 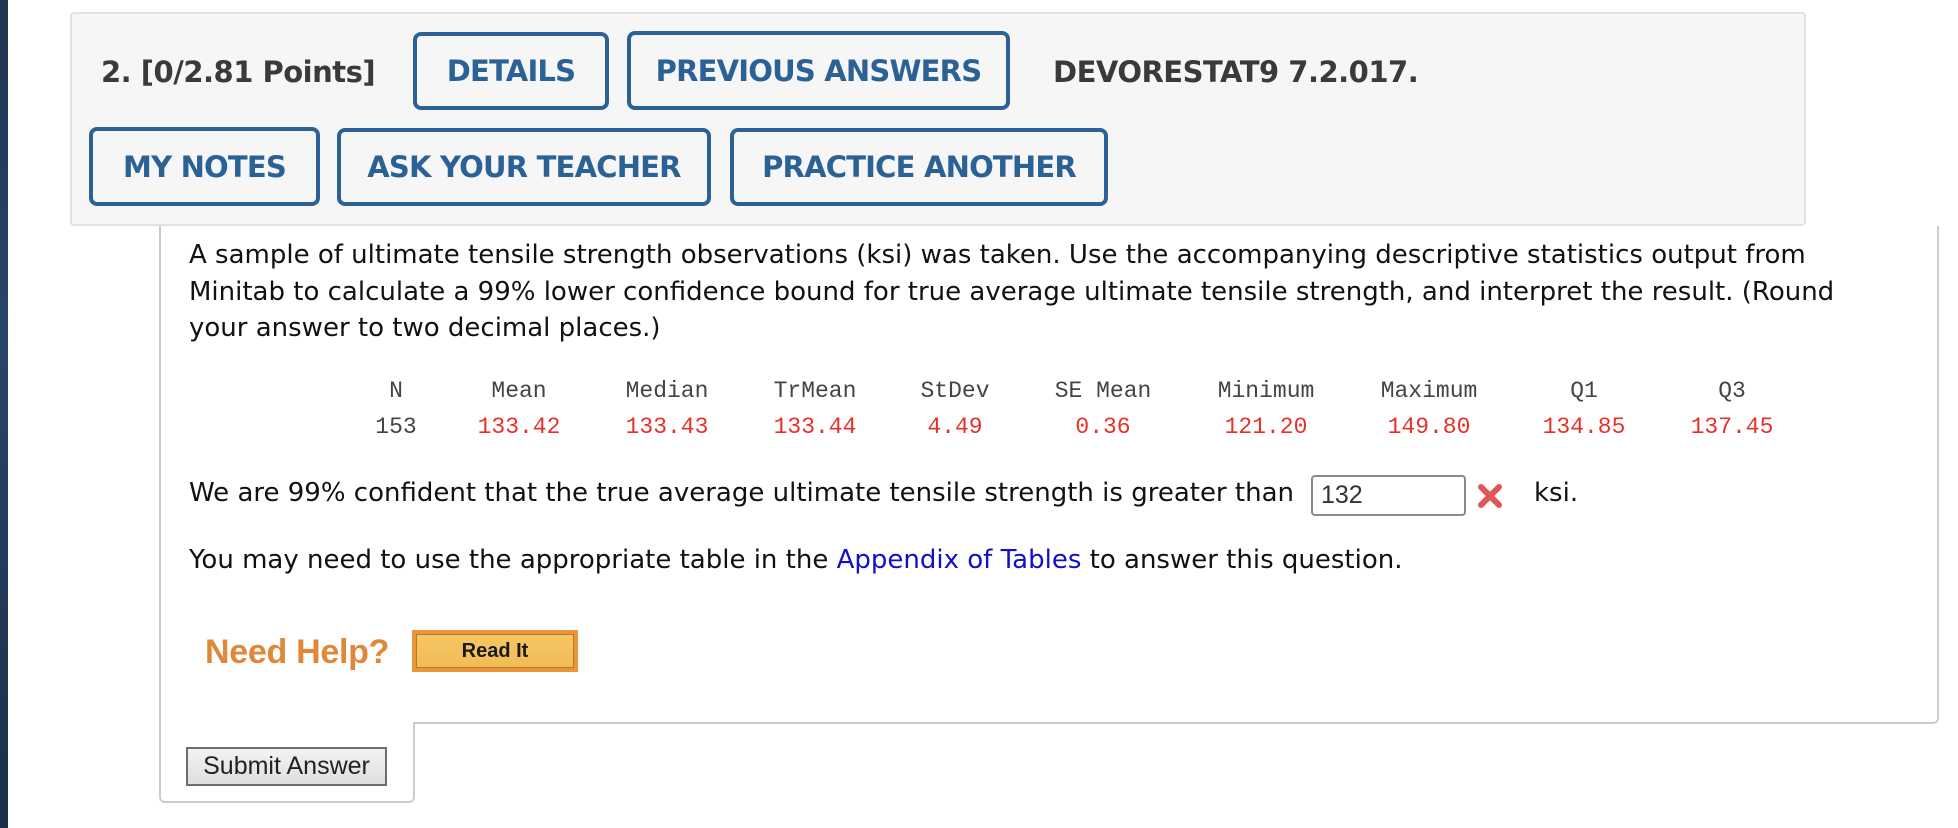 I want to click on appendix-of-tables-link: Appendix of Tables, so click(x=959, y=560).